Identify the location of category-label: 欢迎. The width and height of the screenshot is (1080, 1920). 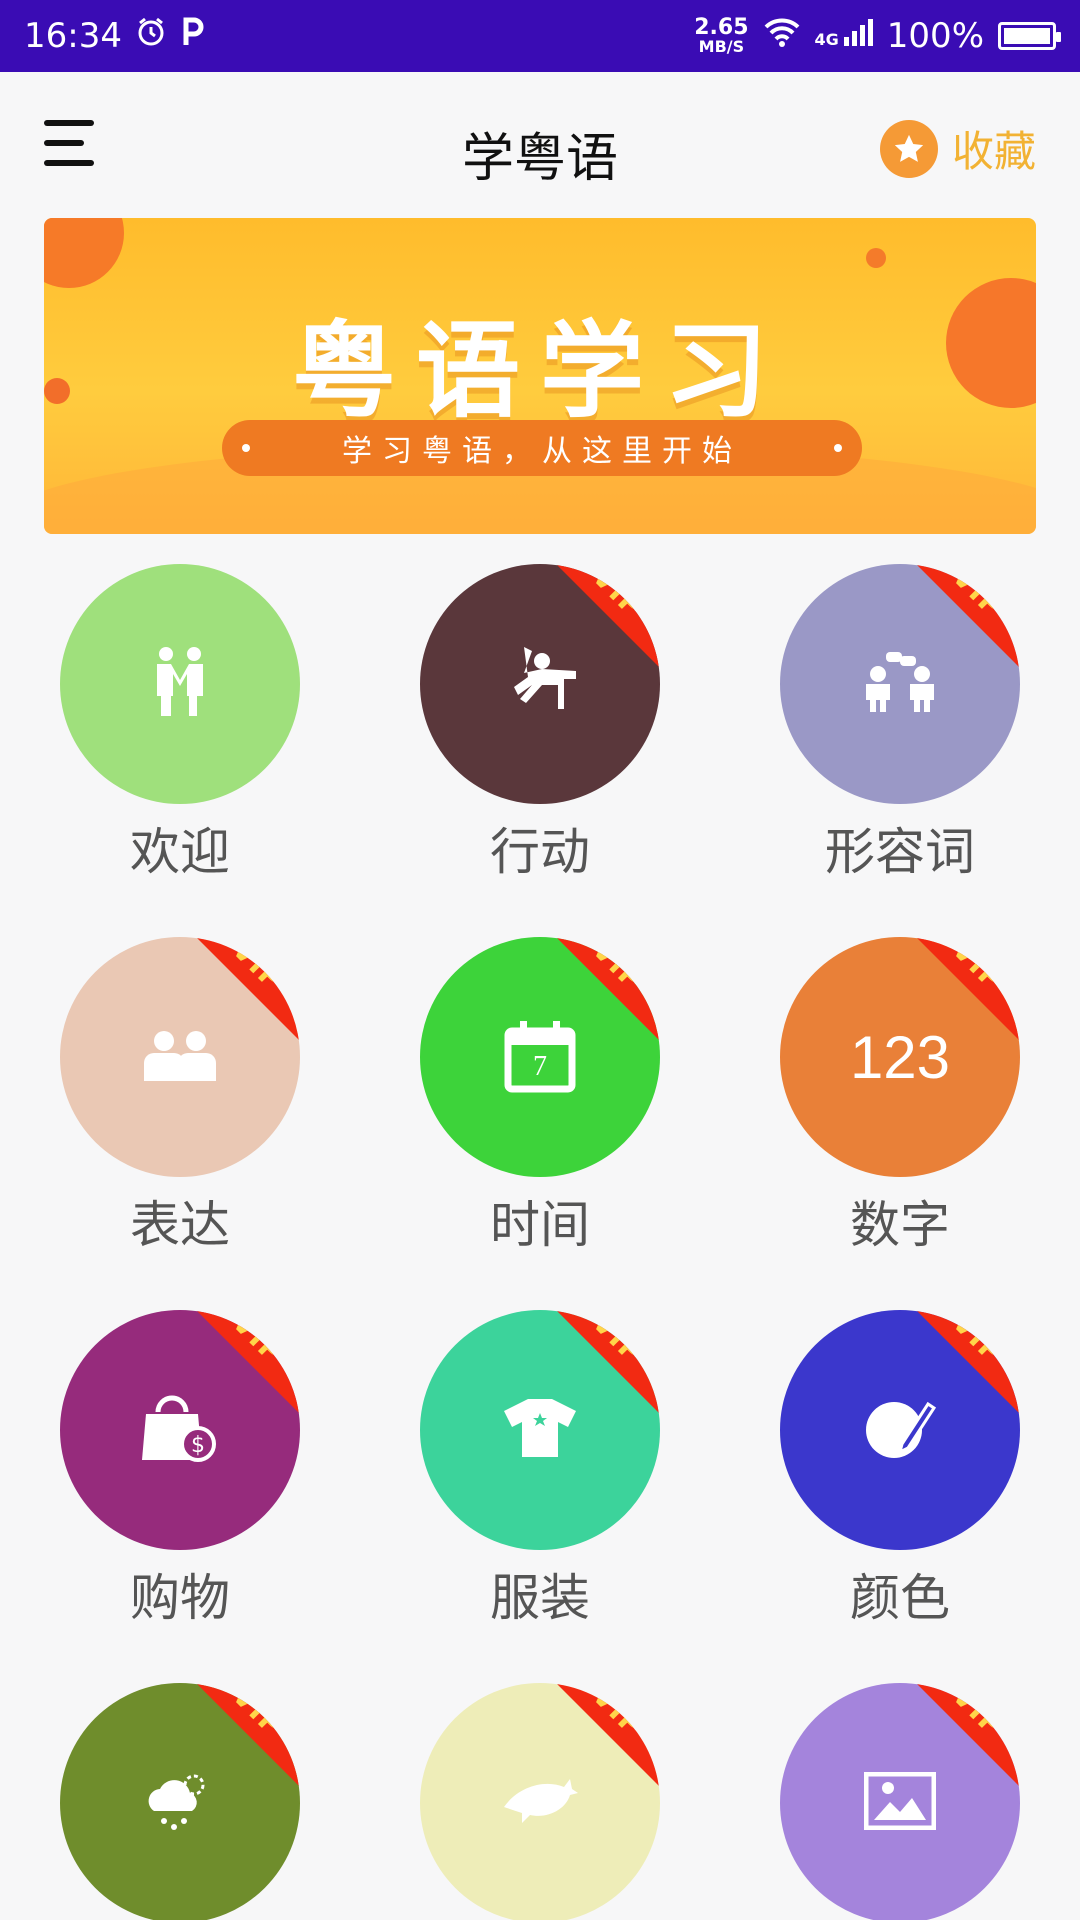
(180, 852).